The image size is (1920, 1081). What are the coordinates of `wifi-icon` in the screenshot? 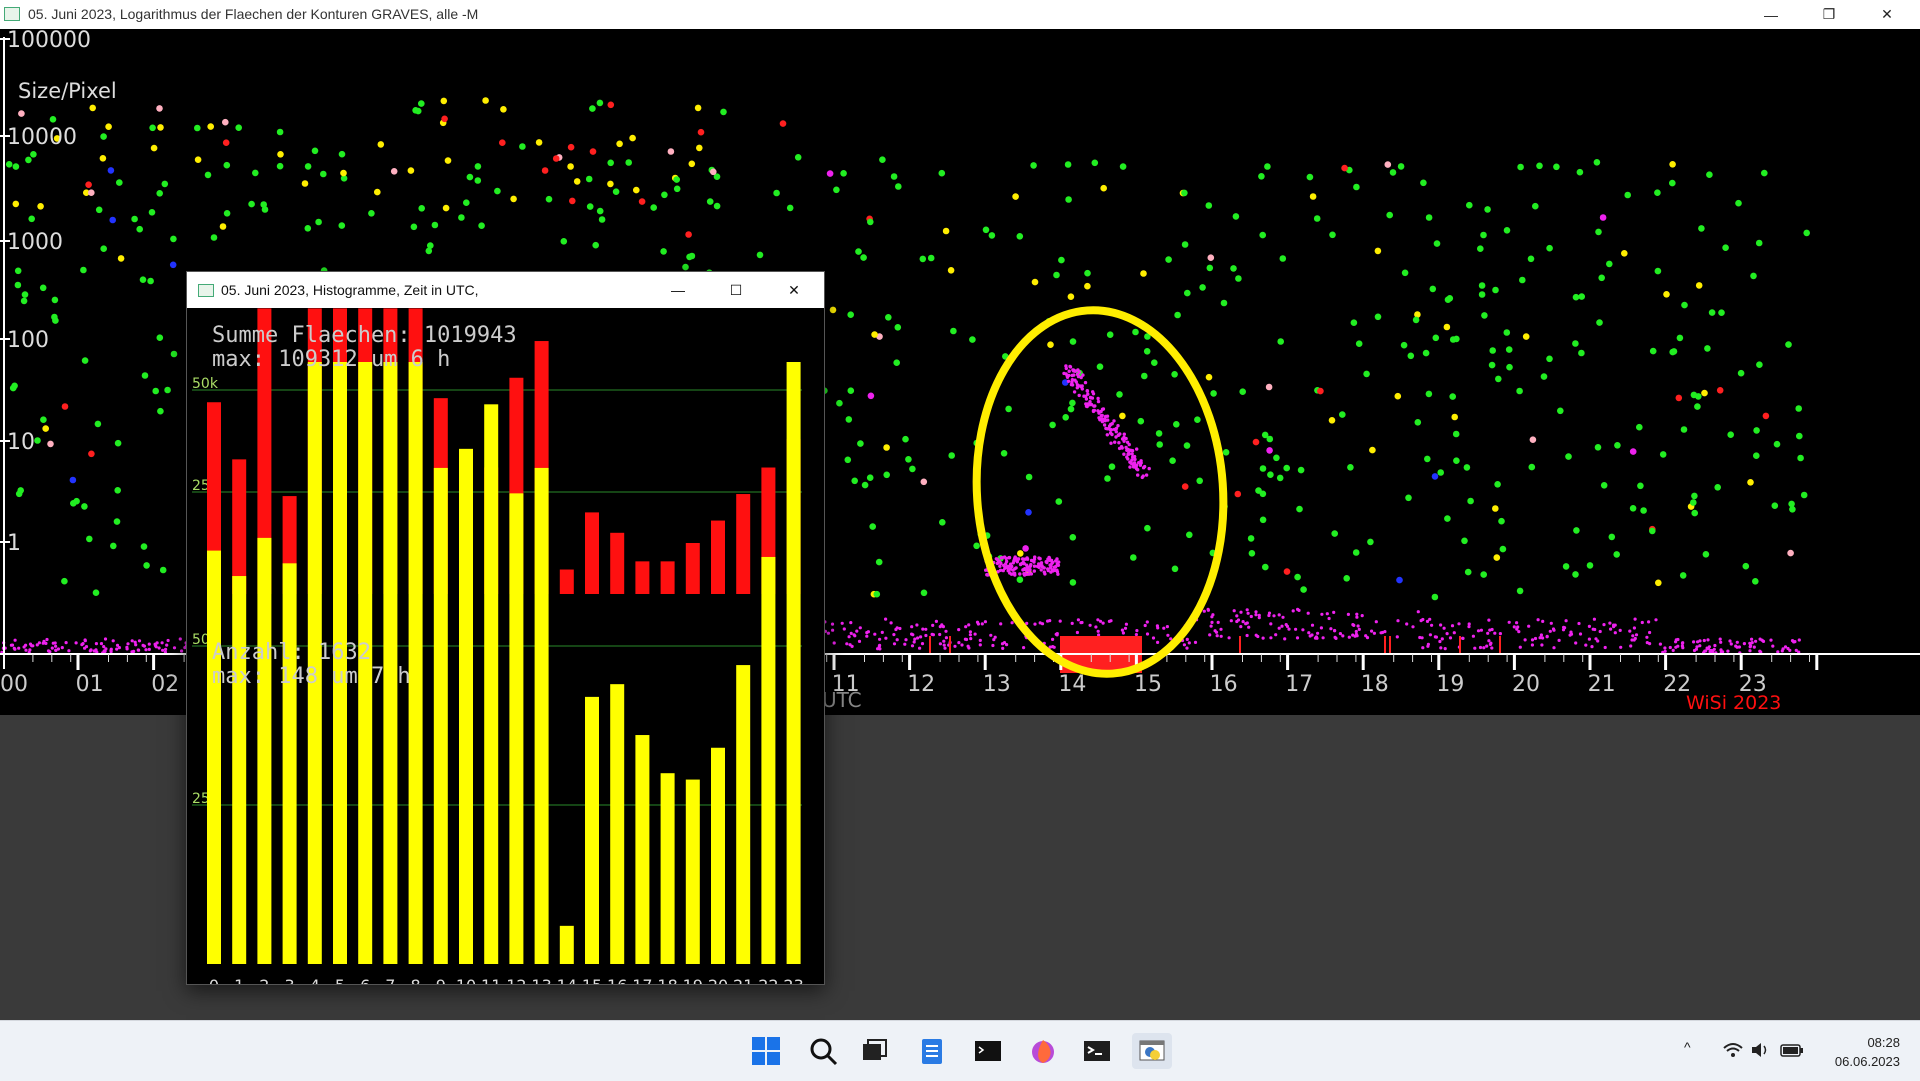 It's located at (1733, 1050).